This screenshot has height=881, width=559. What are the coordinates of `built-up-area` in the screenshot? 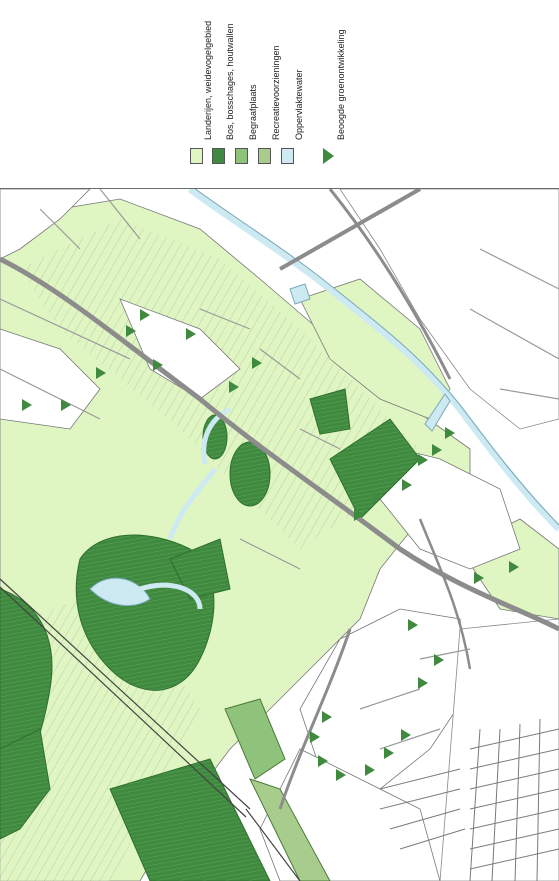 It's located at (499, 749).